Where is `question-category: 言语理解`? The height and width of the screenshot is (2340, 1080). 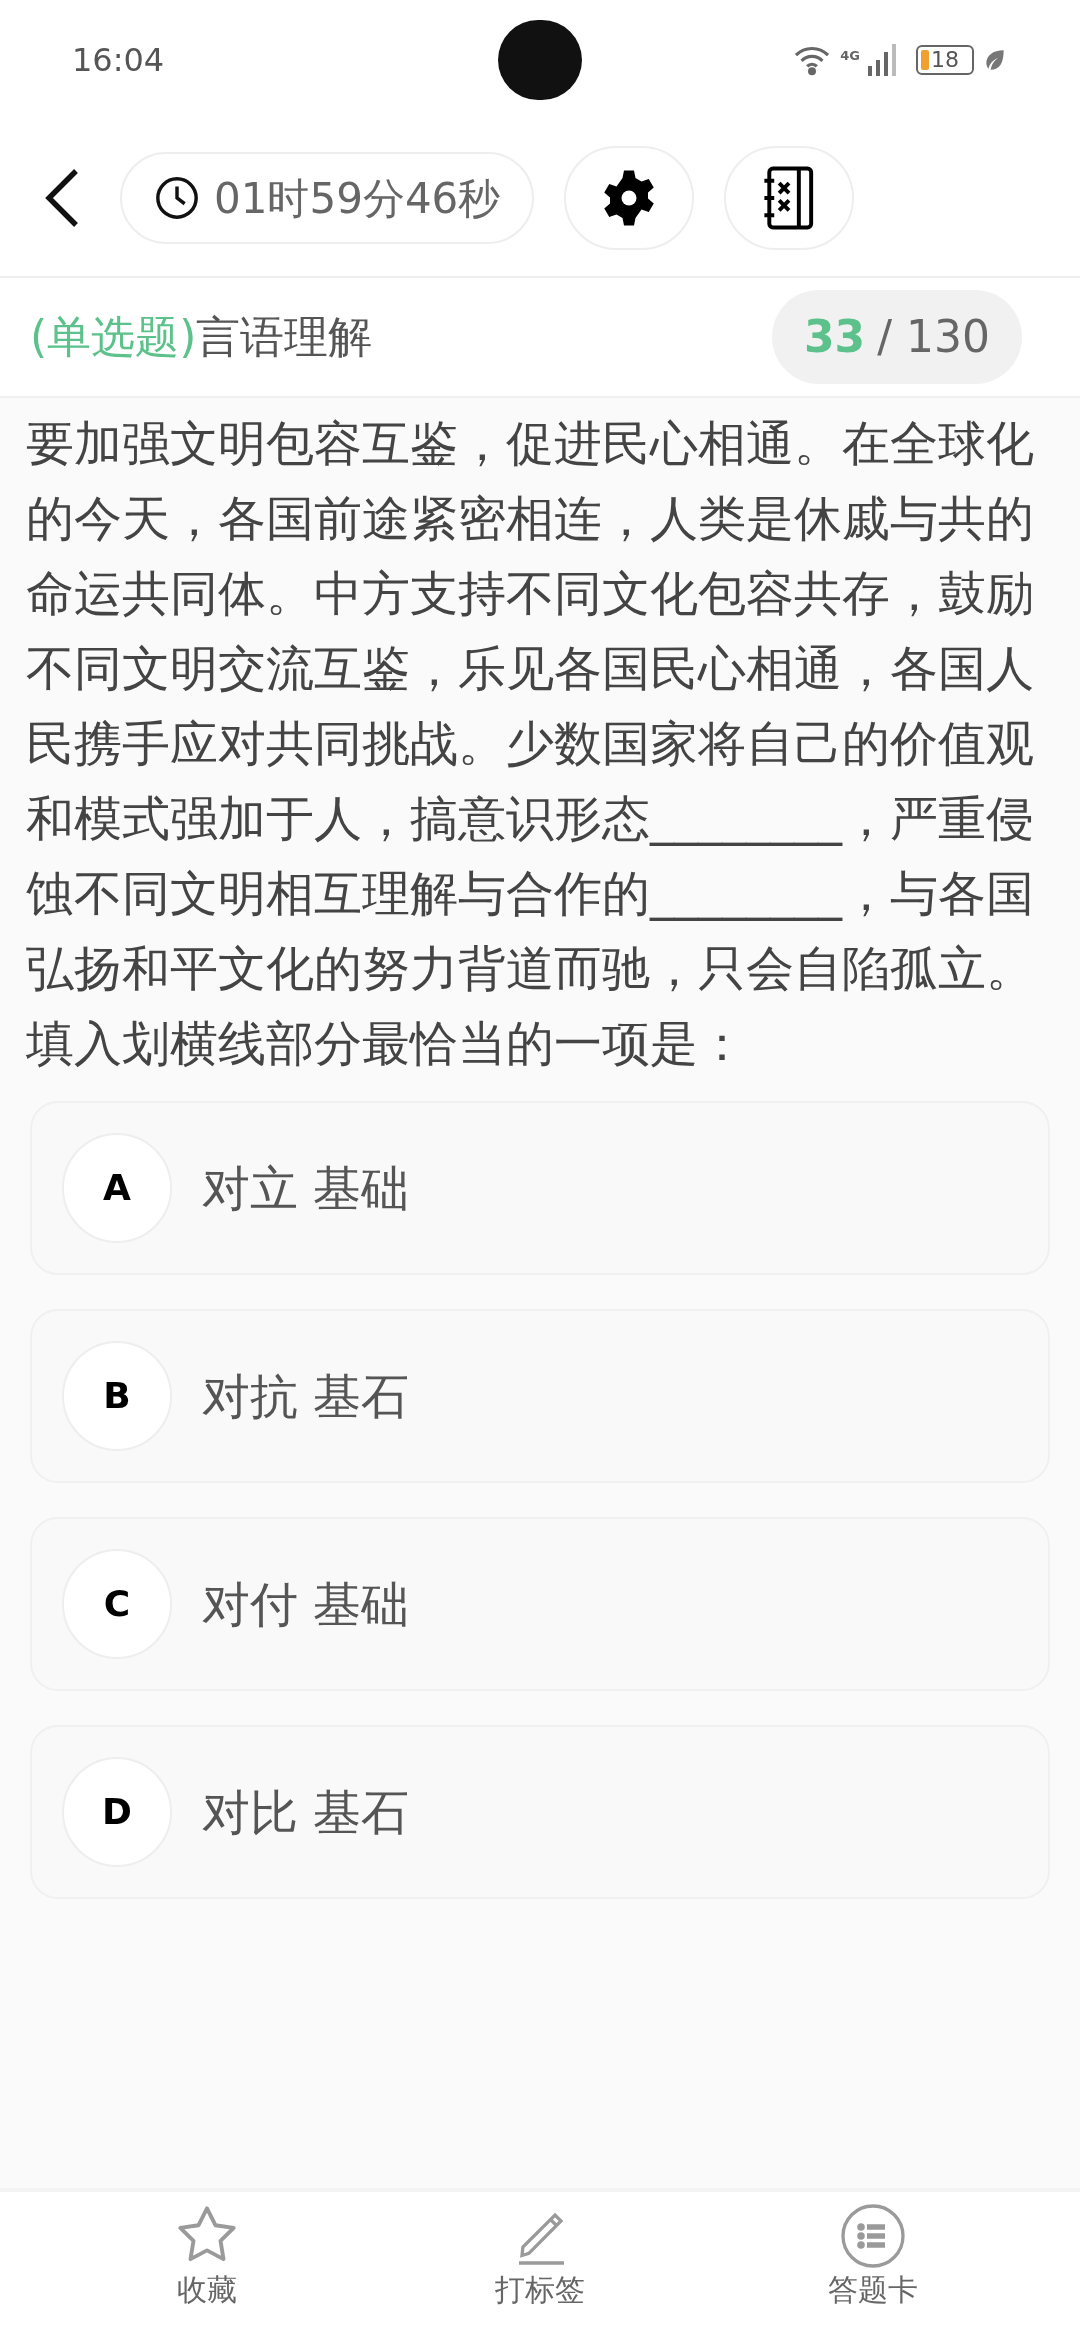
question-category: 言语理解 is located at coordinates (284, 337).